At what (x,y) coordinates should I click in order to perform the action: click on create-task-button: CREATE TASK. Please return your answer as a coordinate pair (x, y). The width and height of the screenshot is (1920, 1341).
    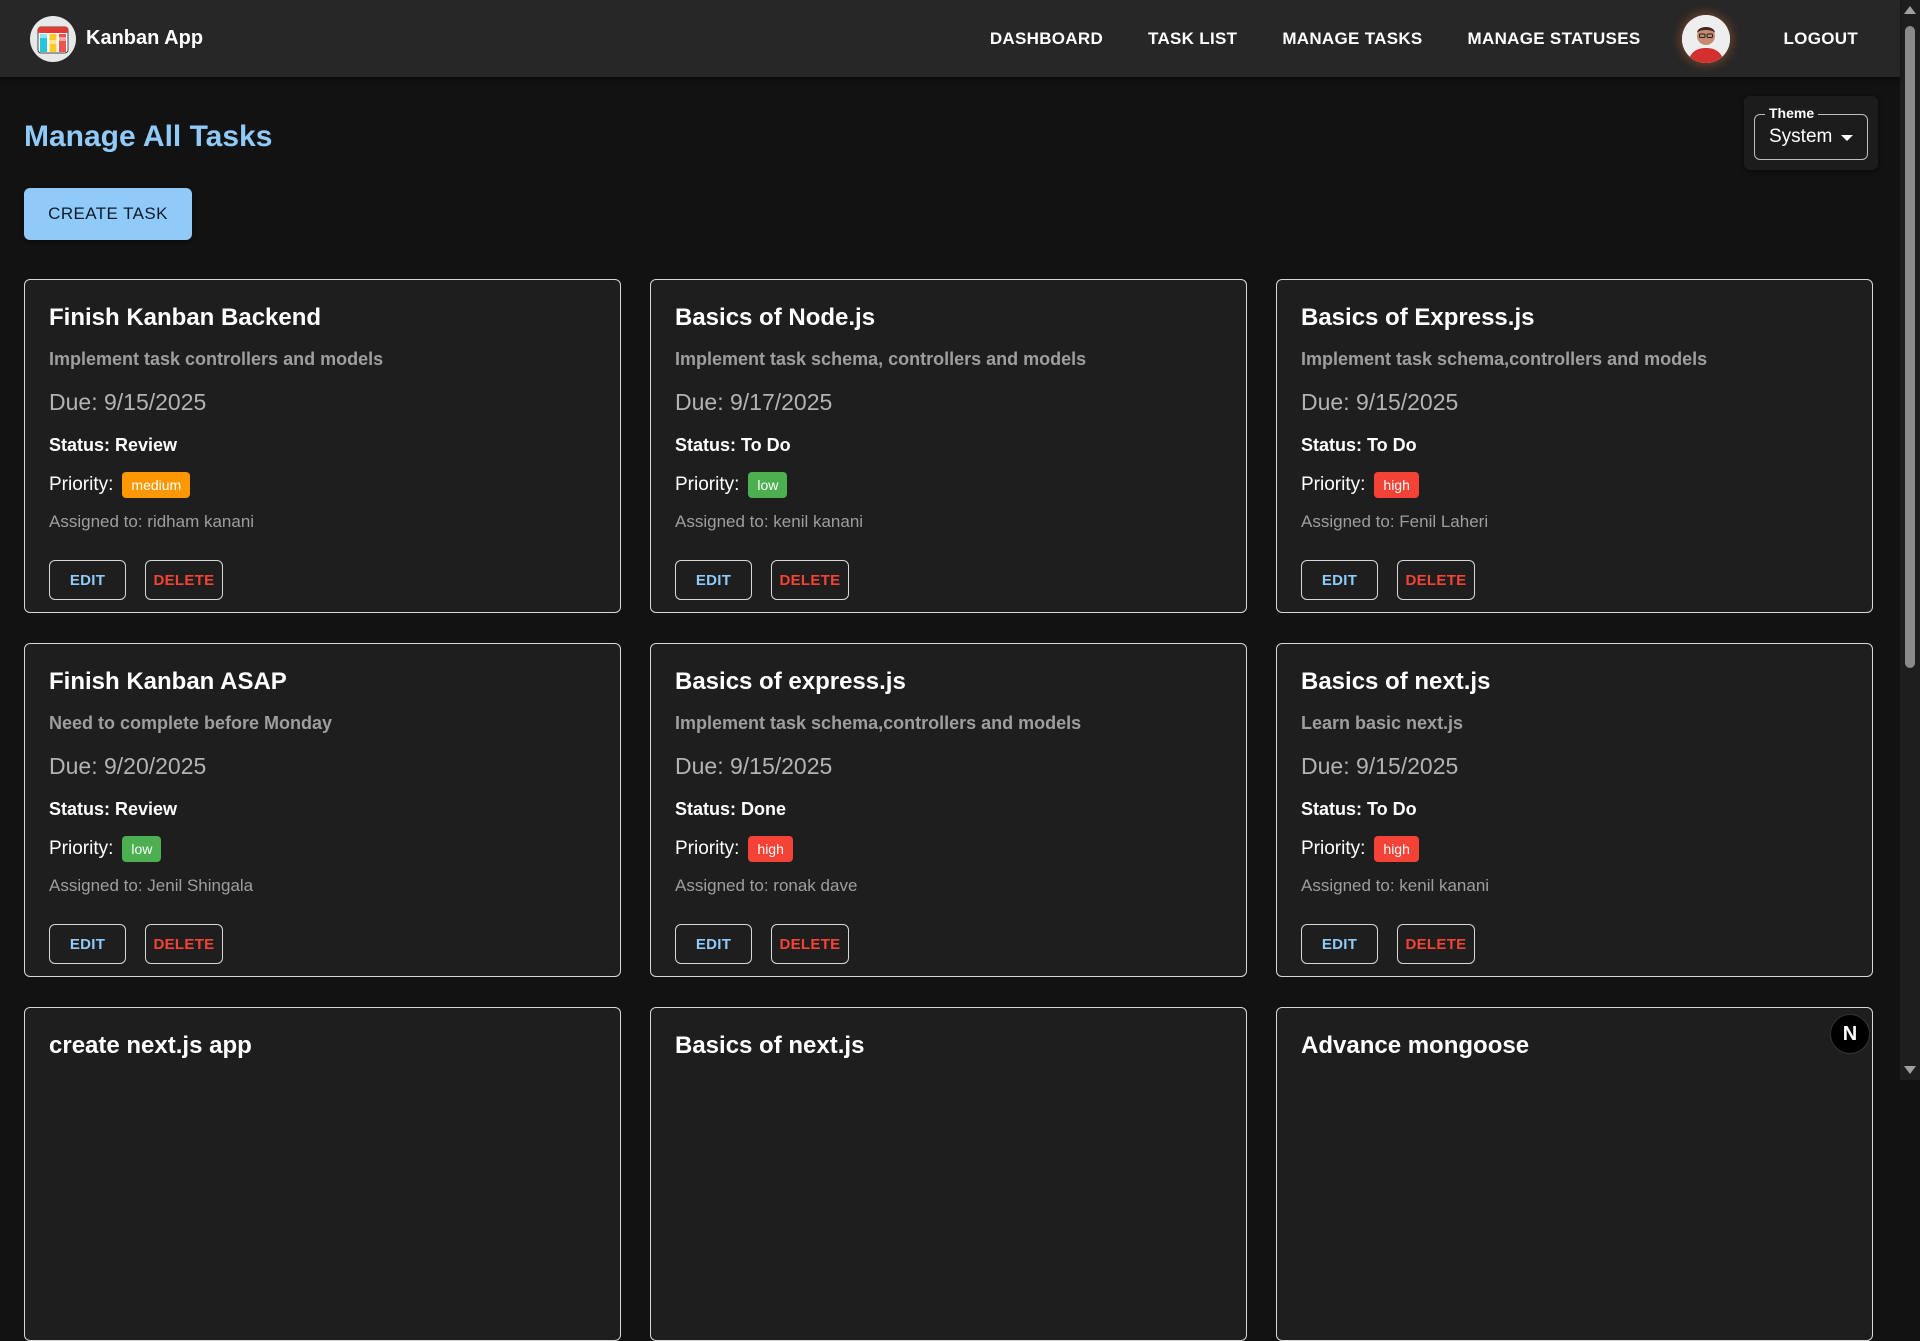
    Looking at the image, I should click on (108, 214).